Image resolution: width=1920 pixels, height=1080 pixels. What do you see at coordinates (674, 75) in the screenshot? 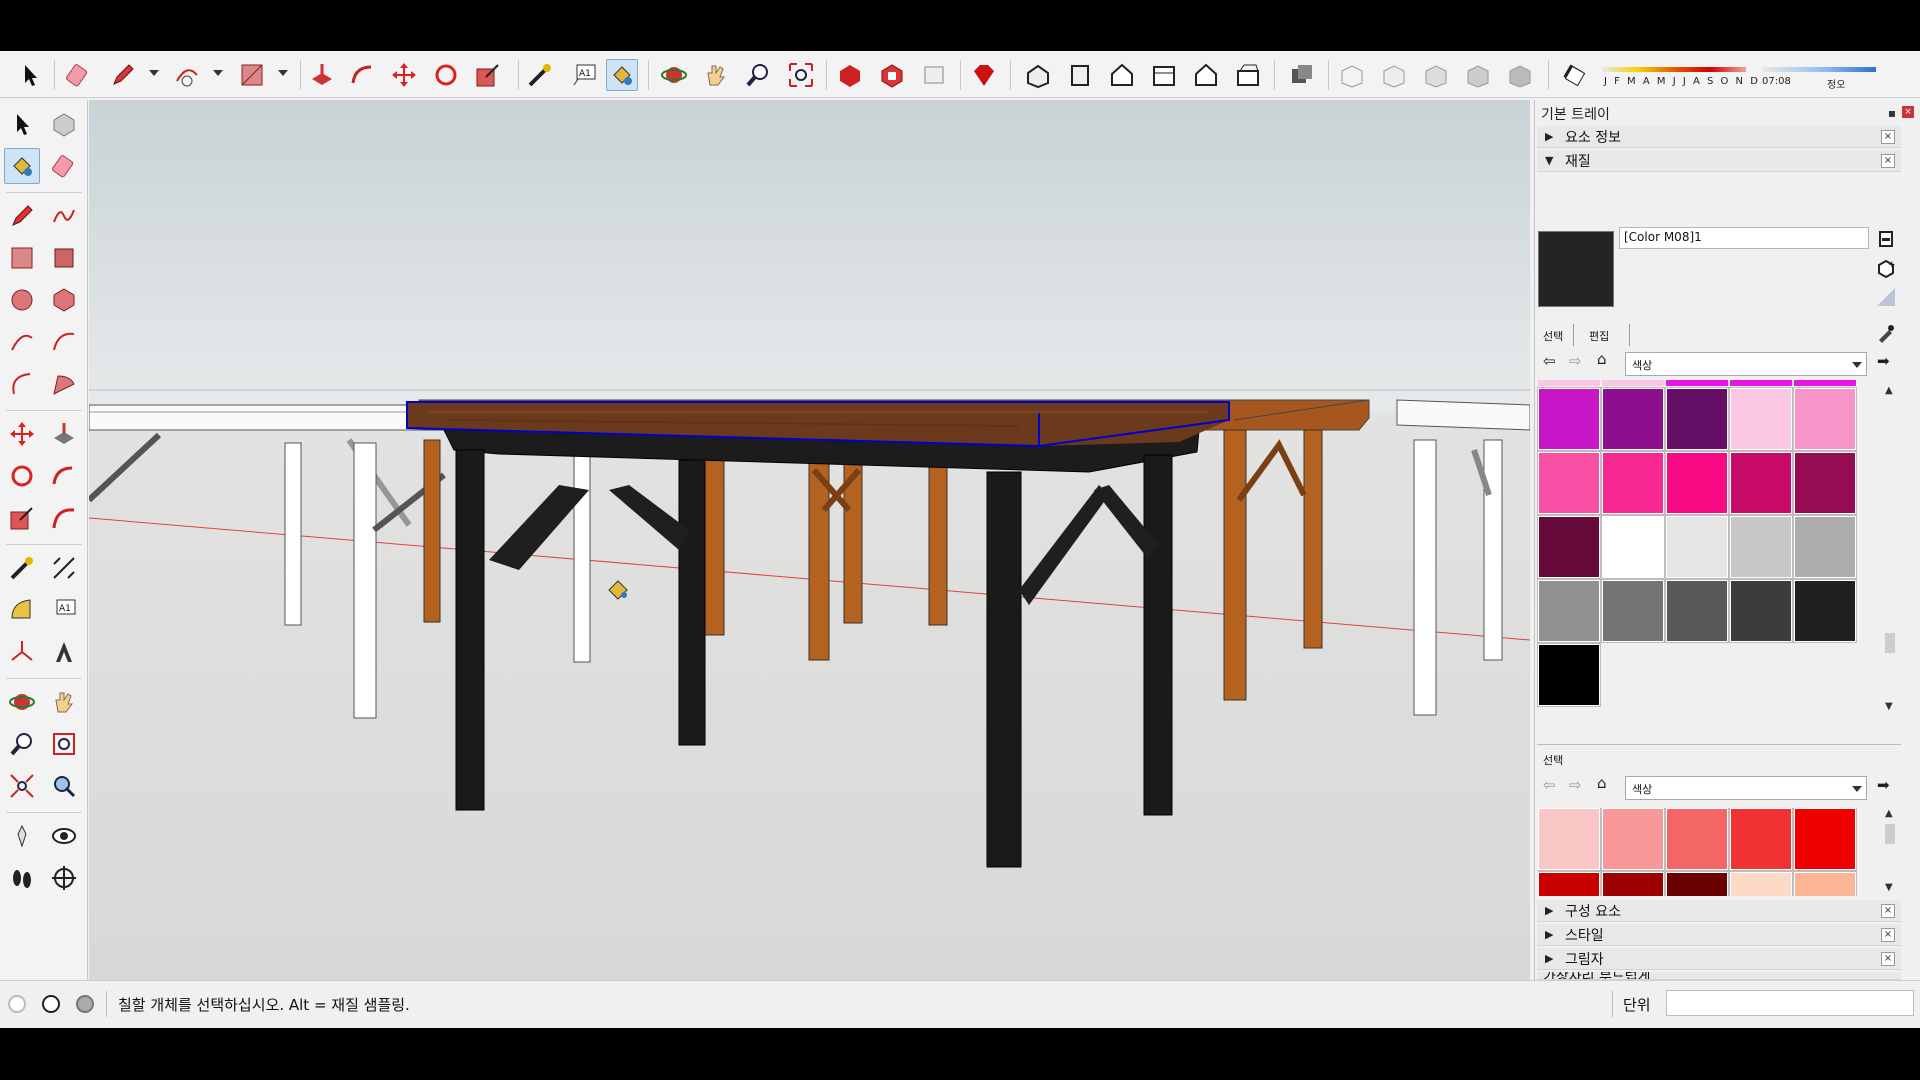
I see `orbit-icon` at bounding box center [674, 75].